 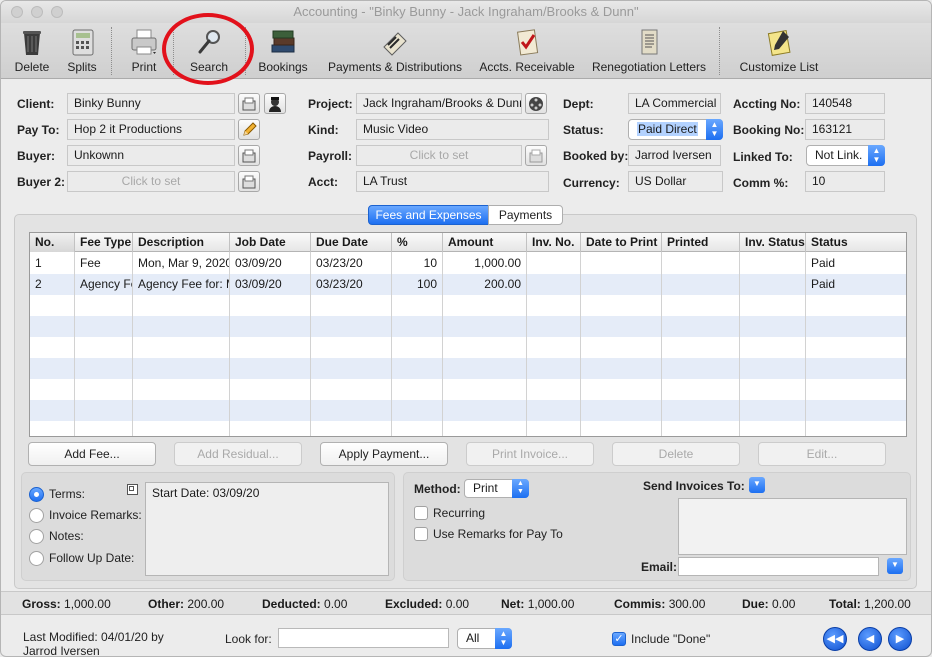 I want to click on rolodex-icon, so click(x=249, y=103).